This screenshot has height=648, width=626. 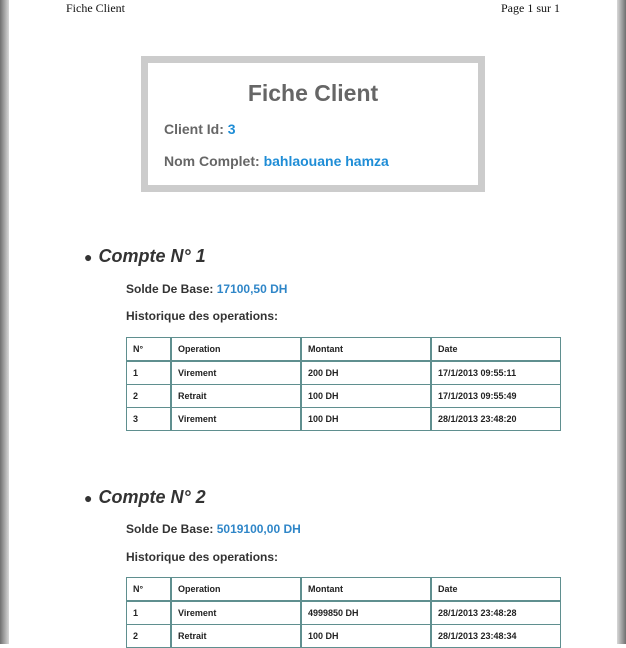 I want to click on account-heading: ● Compte N° 1, so click(x=145, y=256).